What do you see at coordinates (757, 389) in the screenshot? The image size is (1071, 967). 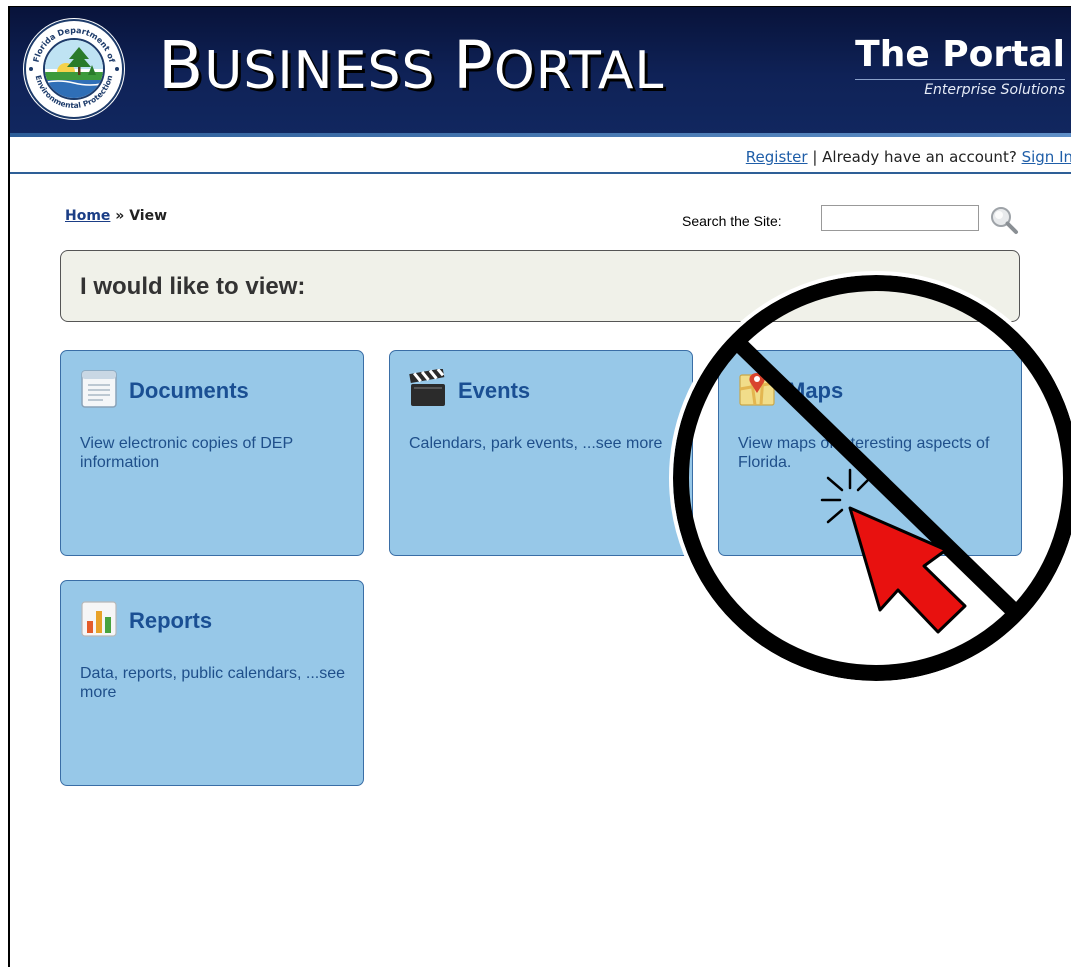 I see `map-pin-icon` at bounding box center [757, 389].